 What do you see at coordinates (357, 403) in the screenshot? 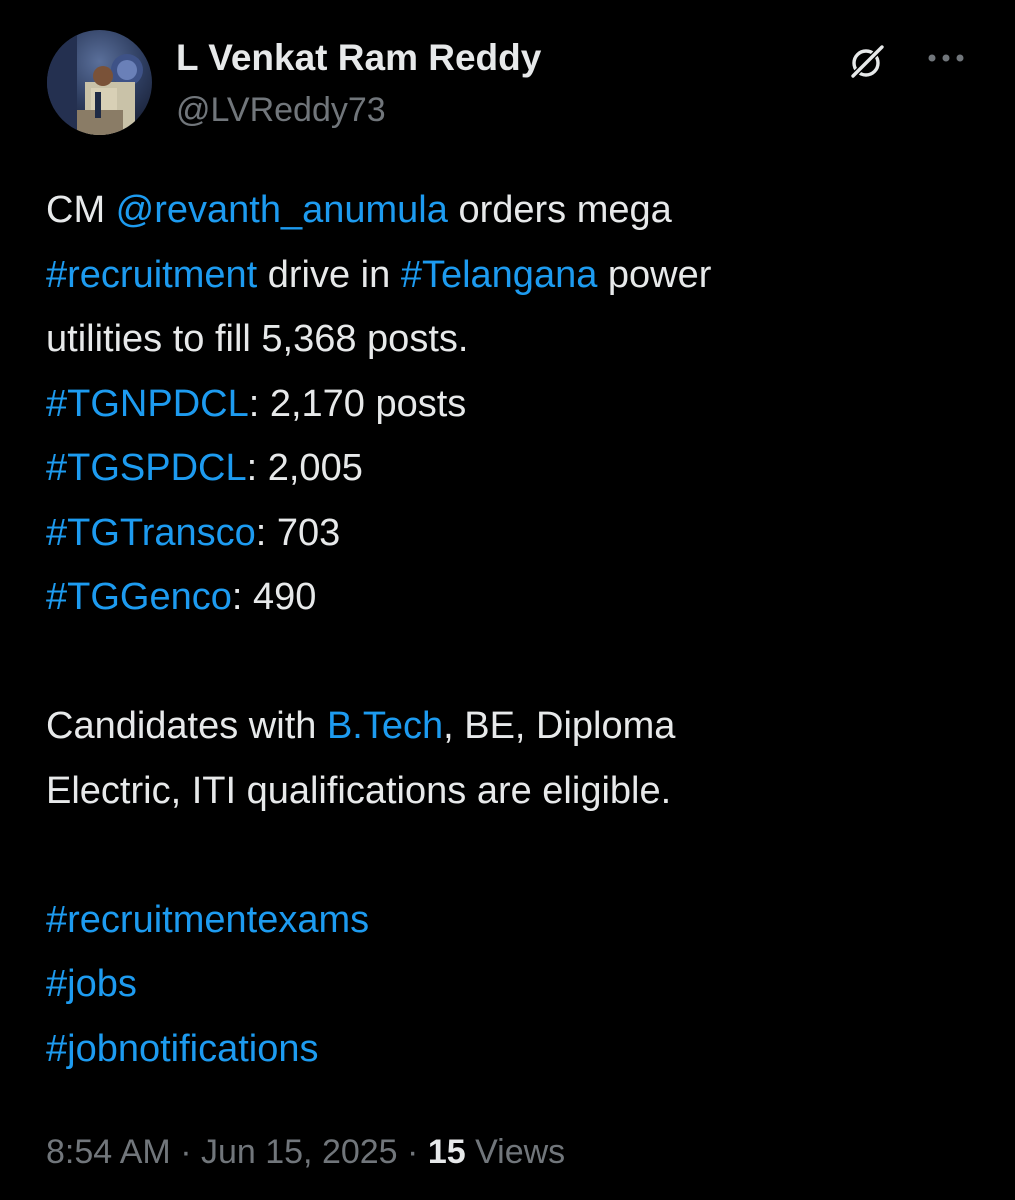
I see `text-segment: : 2,170 posts` at bounding box center [357, 403].